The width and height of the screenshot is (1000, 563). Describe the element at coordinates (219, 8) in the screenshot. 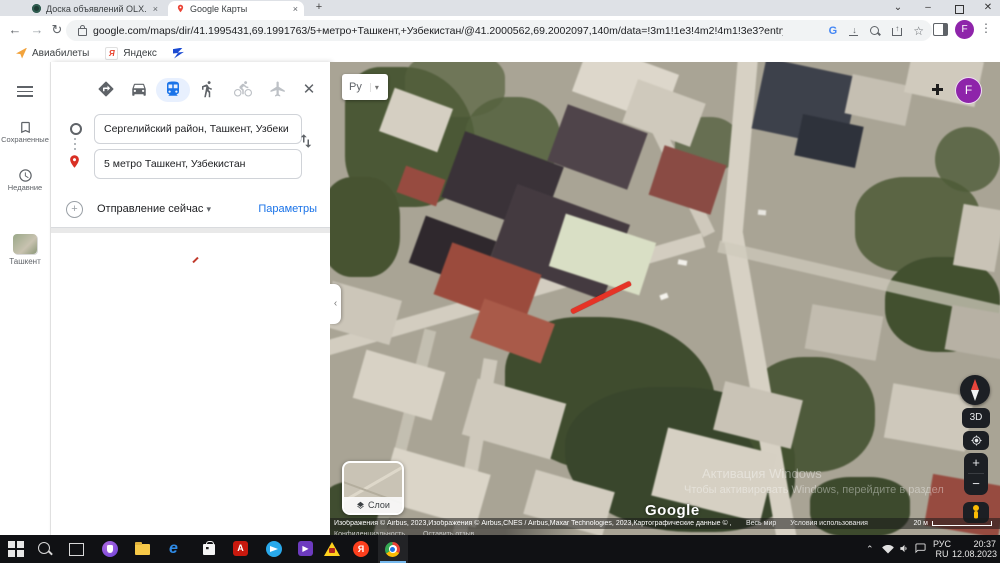

I see `tab-title: Google Карты` at that location.